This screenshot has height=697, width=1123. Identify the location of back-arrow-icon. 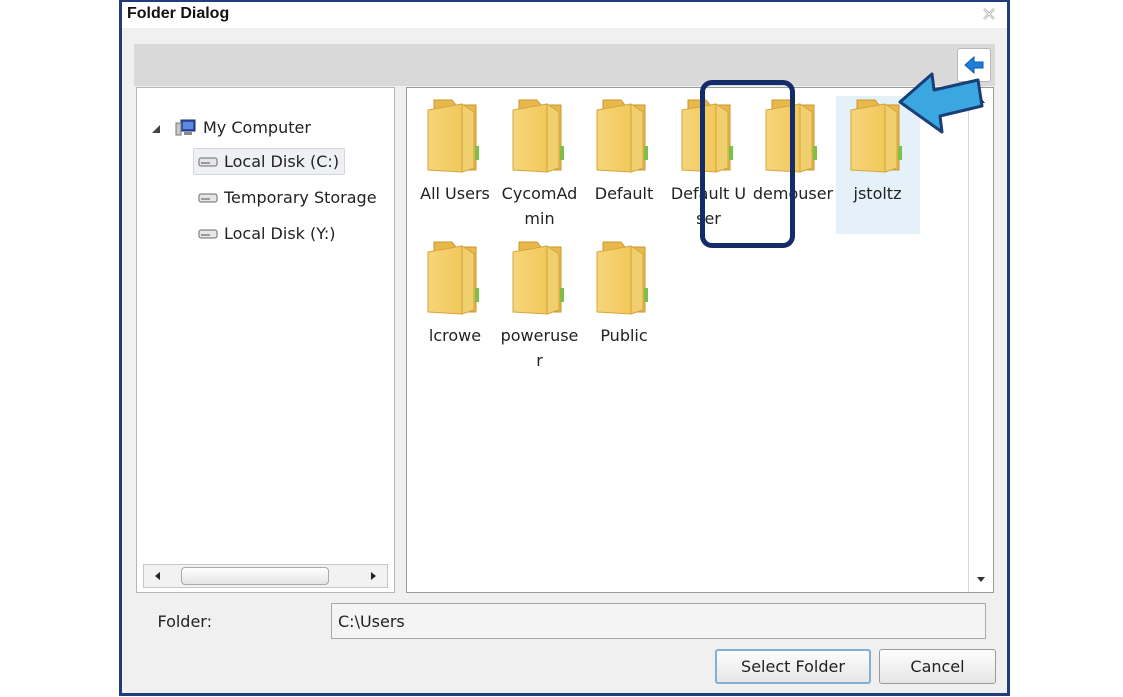
(974, 65).